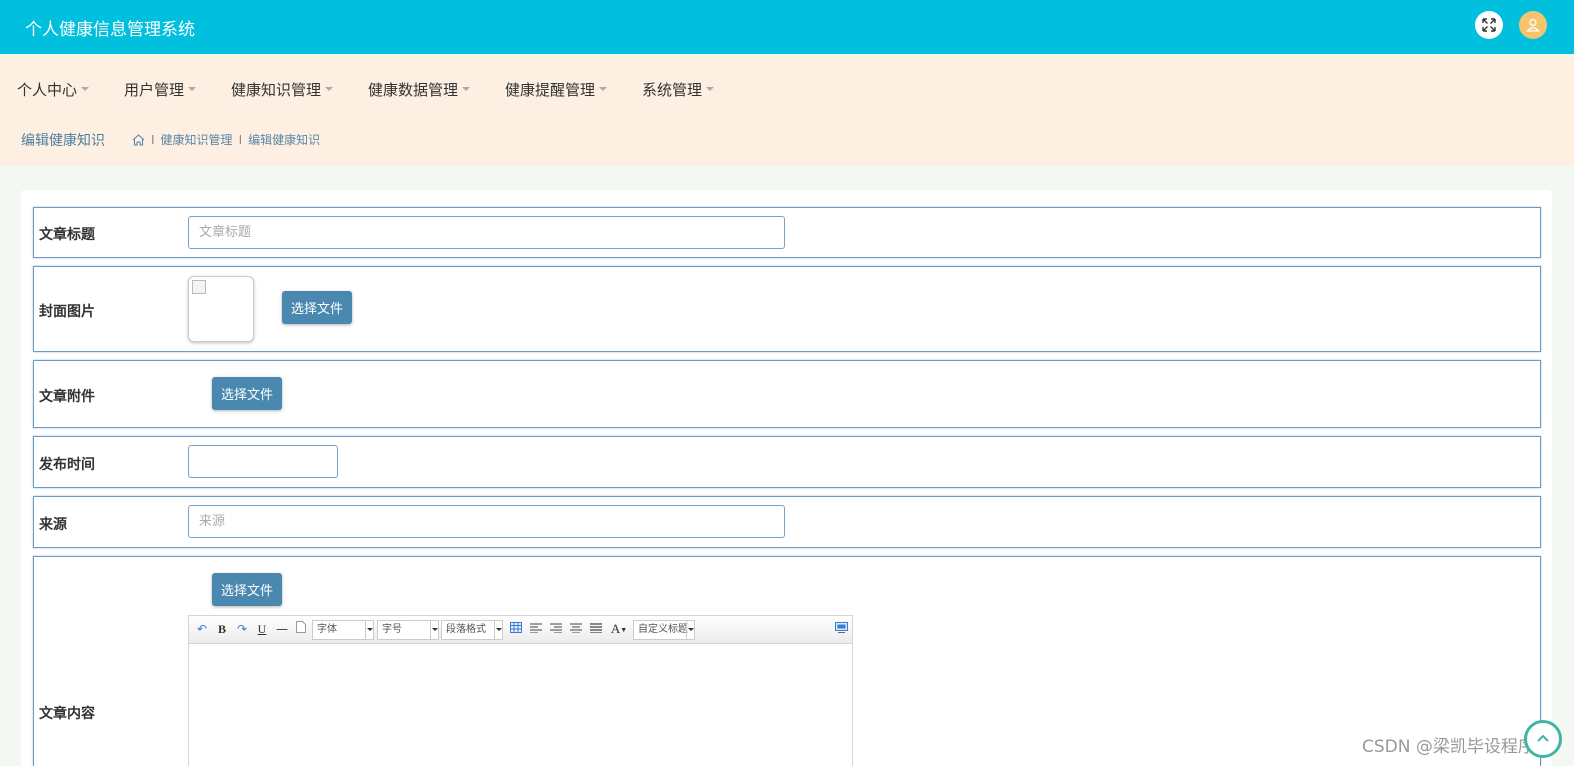 This screenshot has height=766, width=1574. What do you see at coordinates (486, 232) in the screenshot?
I see `title-input` at bounding box center [486, 232].